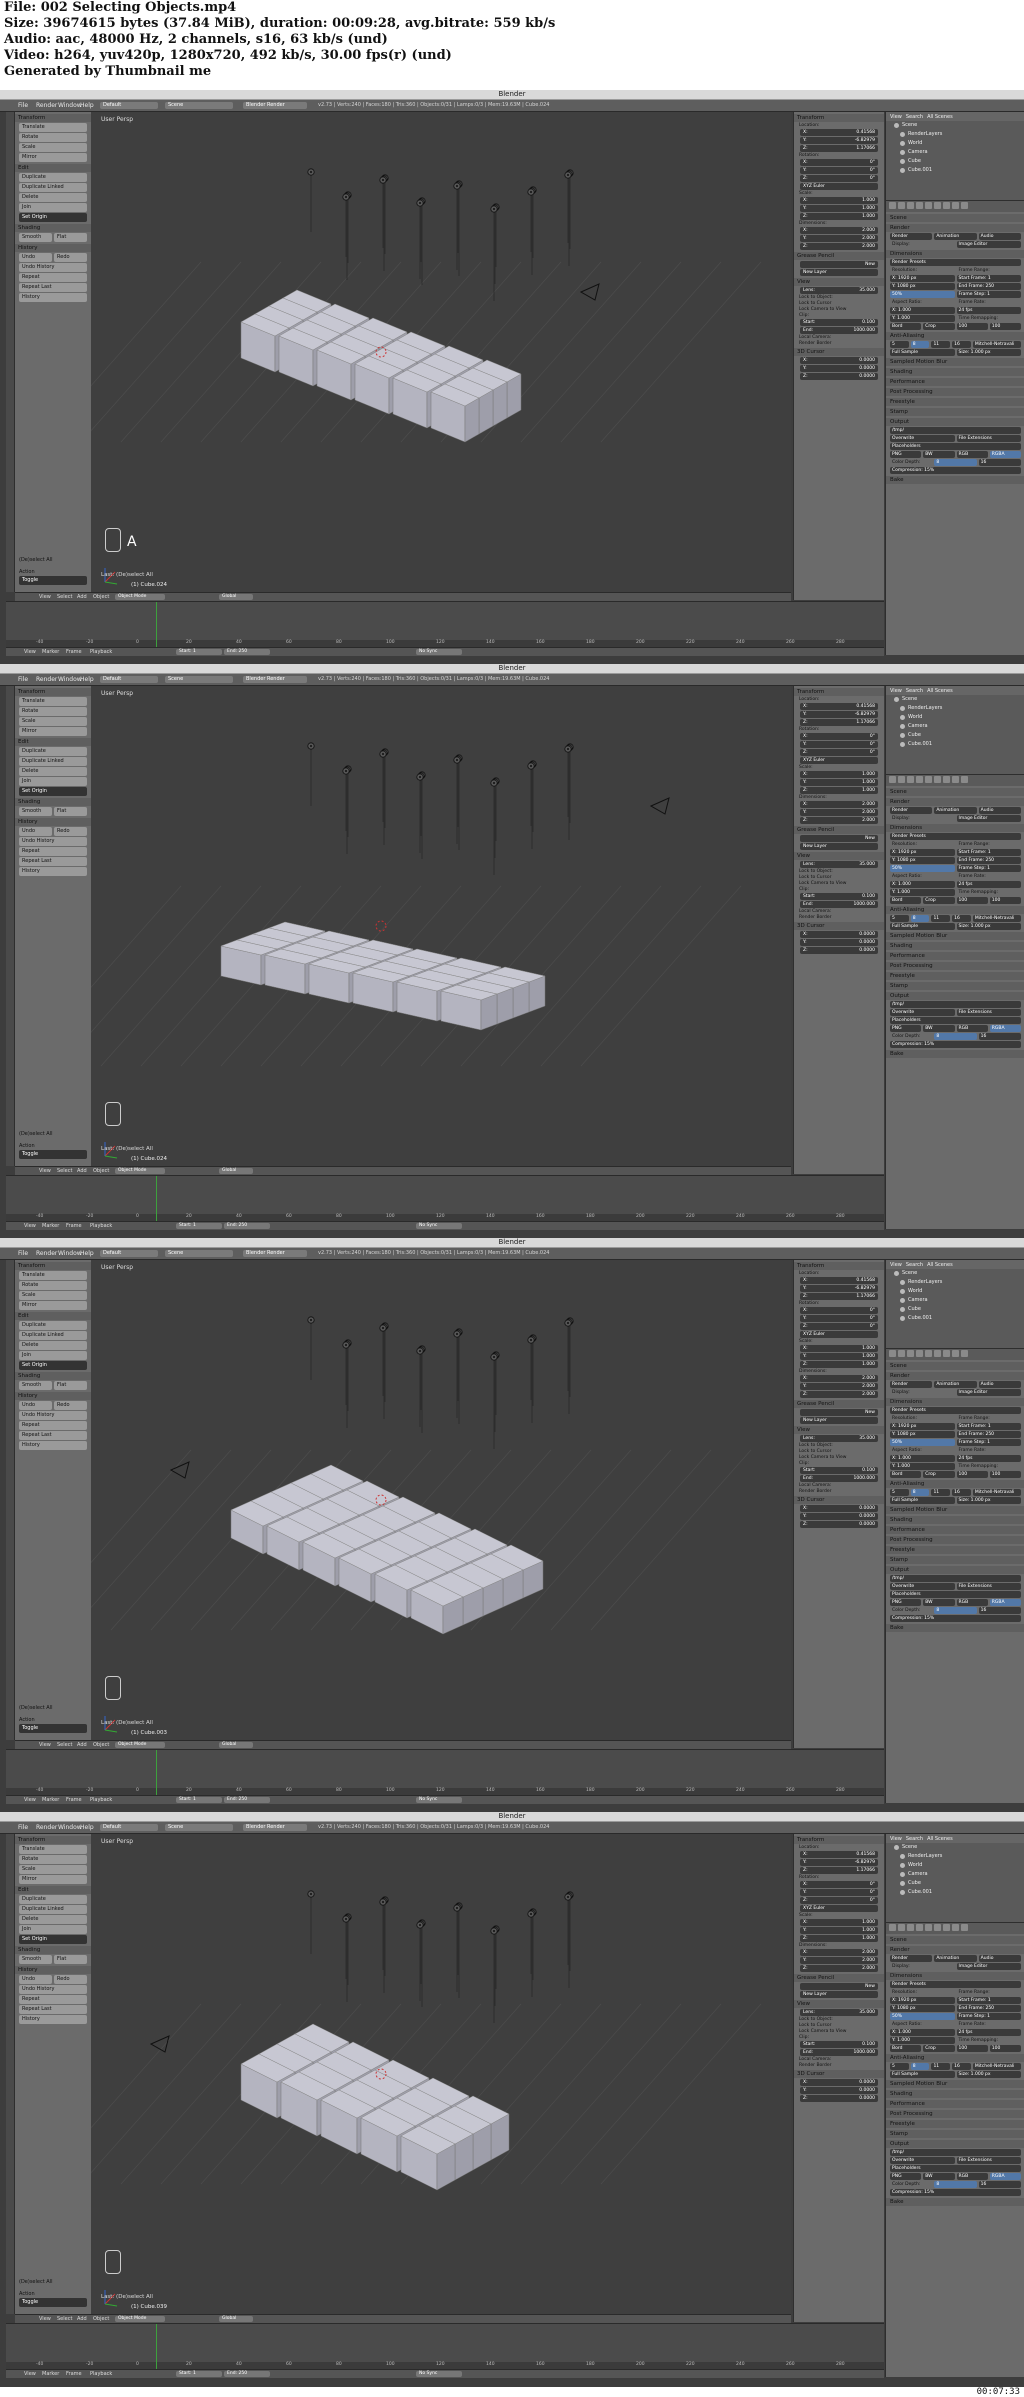 The image size is (1024, 2397). I want to click on orientation-selector: Global, so click(236, 1745).